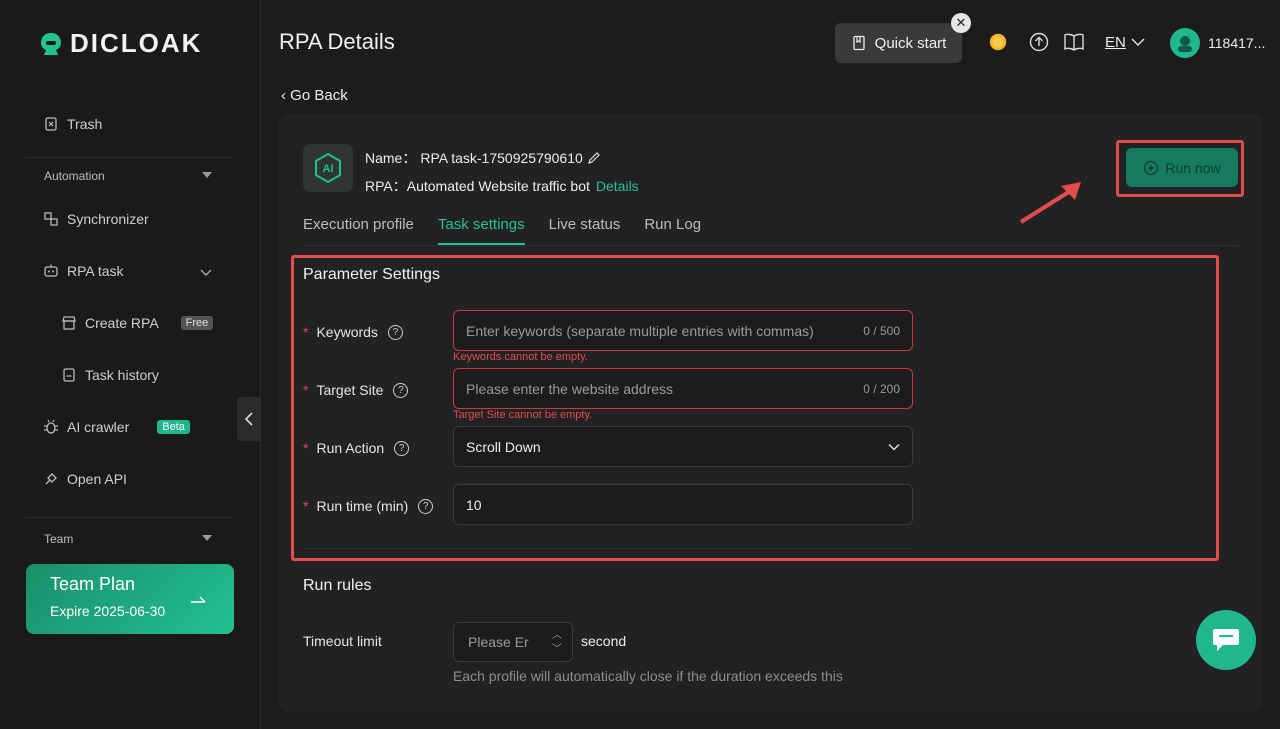  I want to click on coin-icon, so click(998, 42).